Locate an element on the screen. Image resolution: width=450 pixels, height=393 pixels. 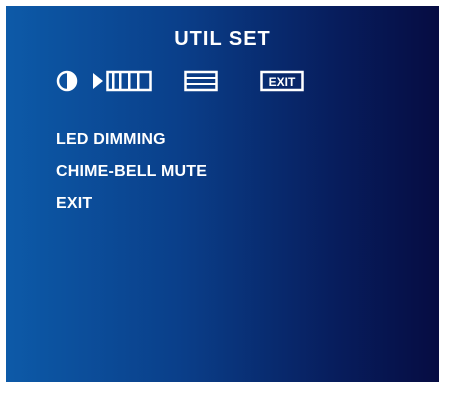
menu-item-chime-bell-mute: CHIME-BELL MUTE is located at coordinates (131, 172).